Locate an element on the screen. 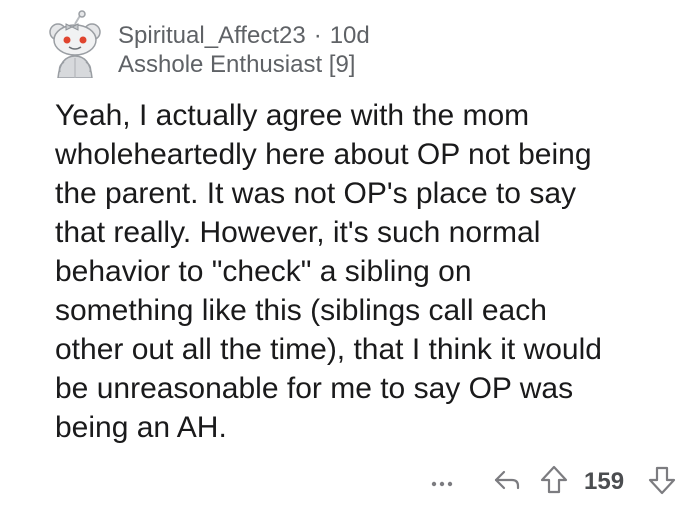 This screenshot has width=700, height=506. reply-arrow-icon is located at coordinates (507, 482).